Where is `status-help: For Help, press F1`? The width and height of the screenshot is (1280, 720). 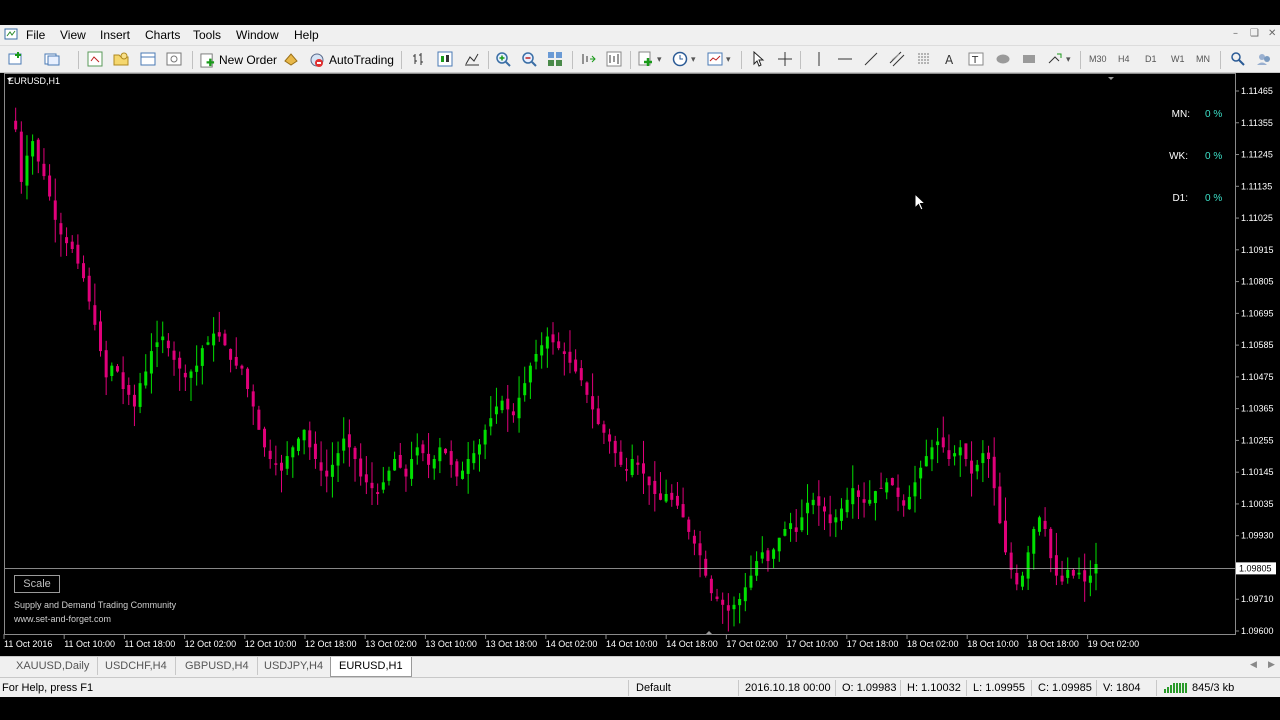 status-help: For Help, press F1 is located at coordinates (48, 688).